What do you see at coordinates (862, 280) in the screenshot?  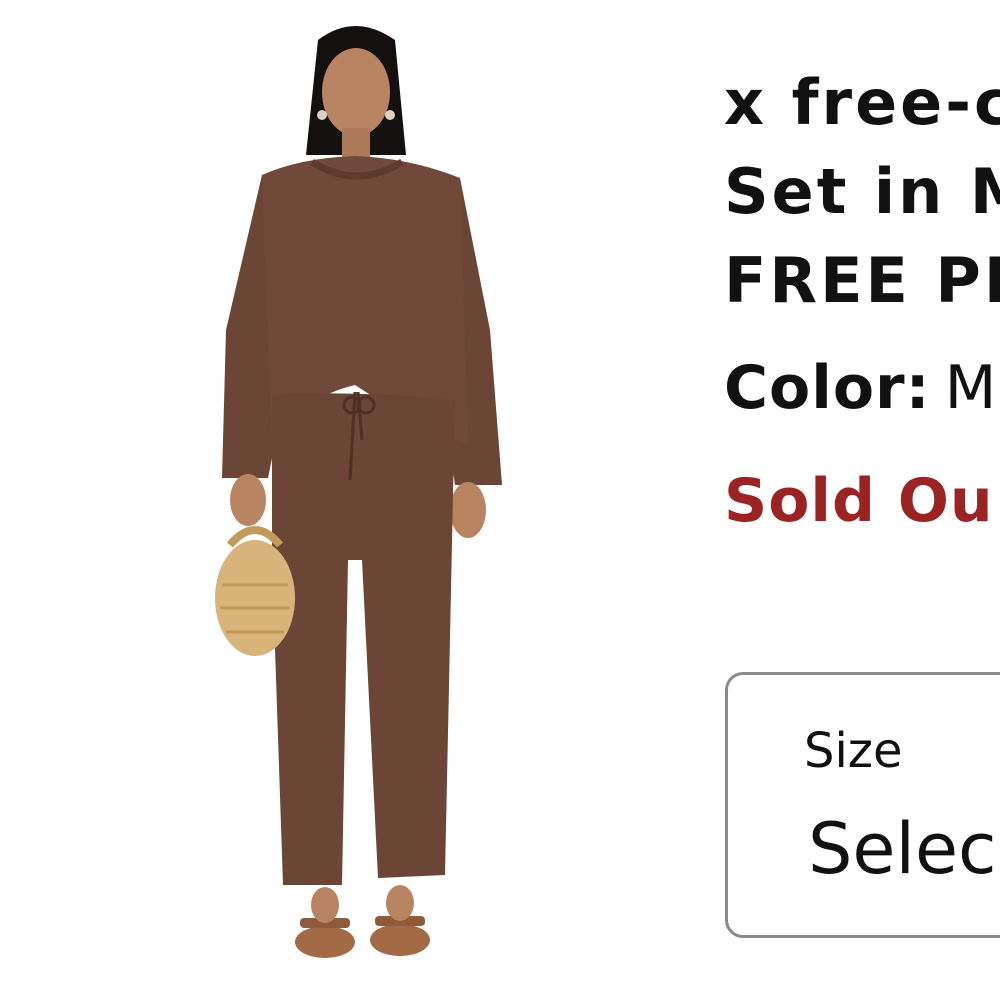 I see `product-title-line: FREE PE` at bounding box center [862, 280].